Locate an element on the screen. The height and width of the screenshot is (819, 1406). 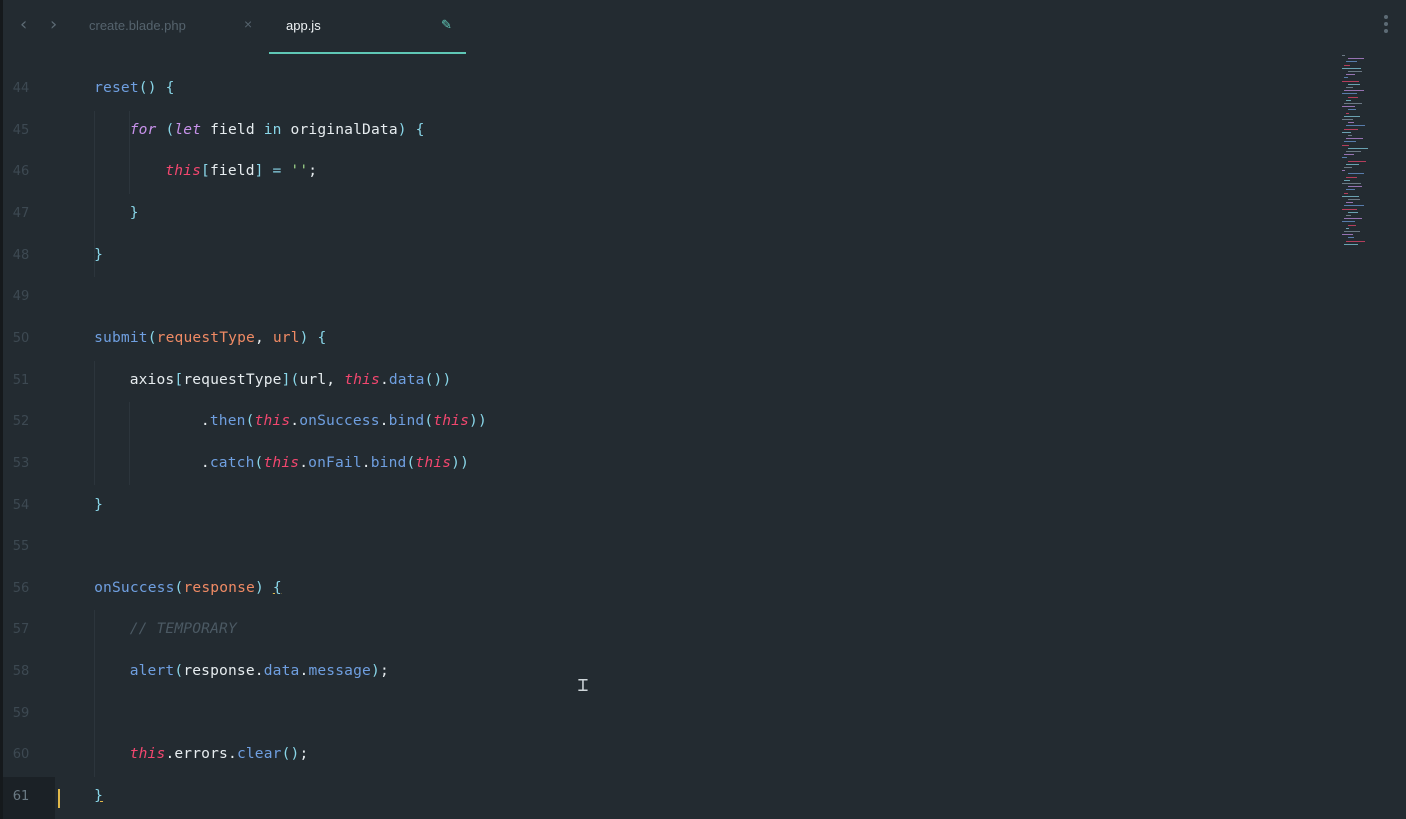
code-line: 55 is located at coordinates (650, 548).